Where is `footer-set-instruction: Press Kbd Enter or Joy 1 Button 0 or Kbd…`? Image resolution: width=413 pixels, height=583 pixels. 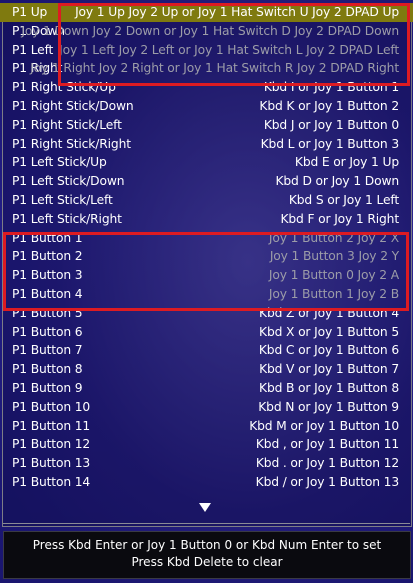 footer-set-instruction: Press Kbd Enter or Joy 1 Button 0 or Kbd… is located at coordinates (207, 545).